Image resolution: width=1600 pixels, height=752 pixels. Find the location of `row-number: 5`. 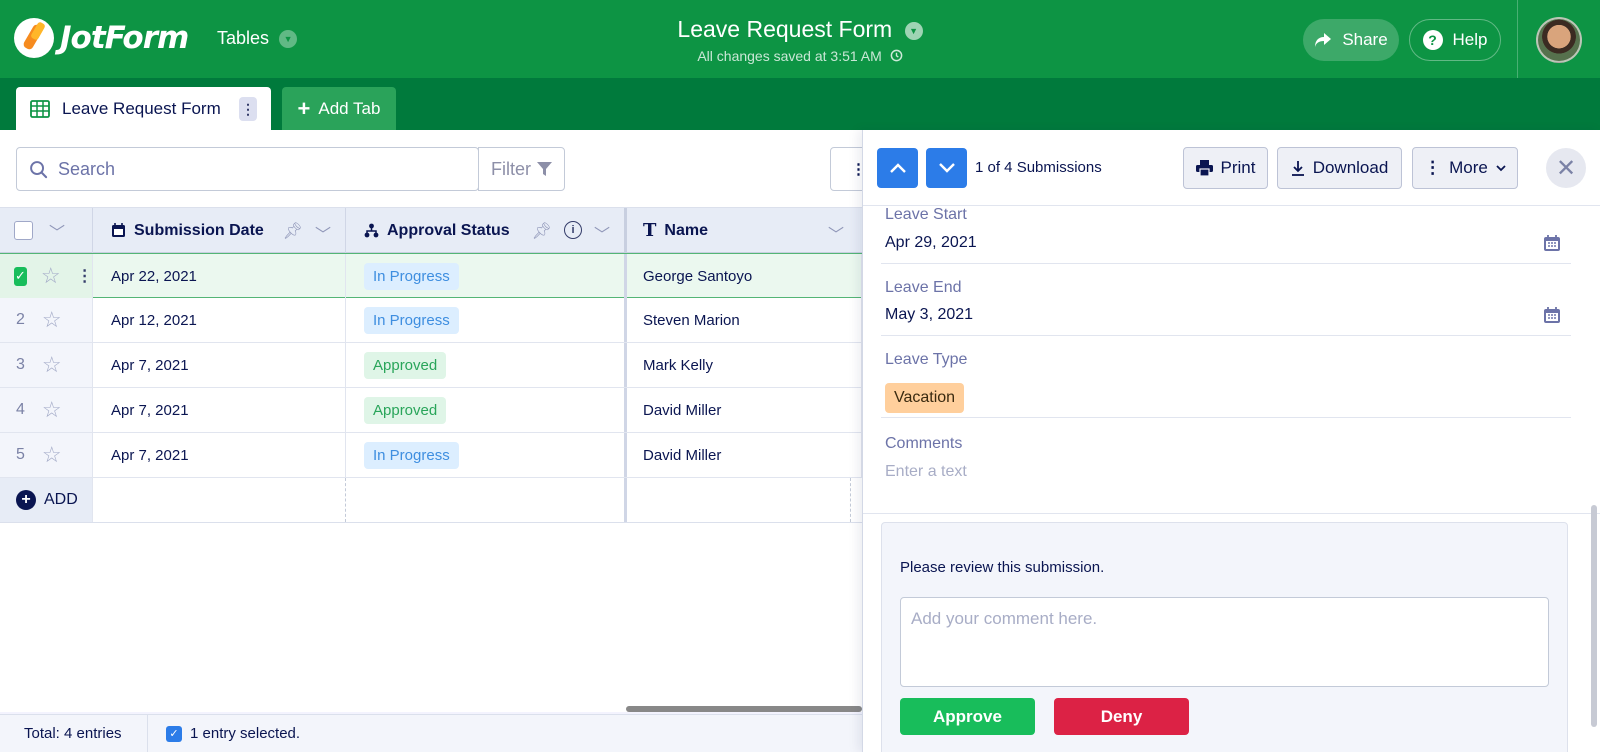

row-number: 5 is located at coordinates (20, 454).